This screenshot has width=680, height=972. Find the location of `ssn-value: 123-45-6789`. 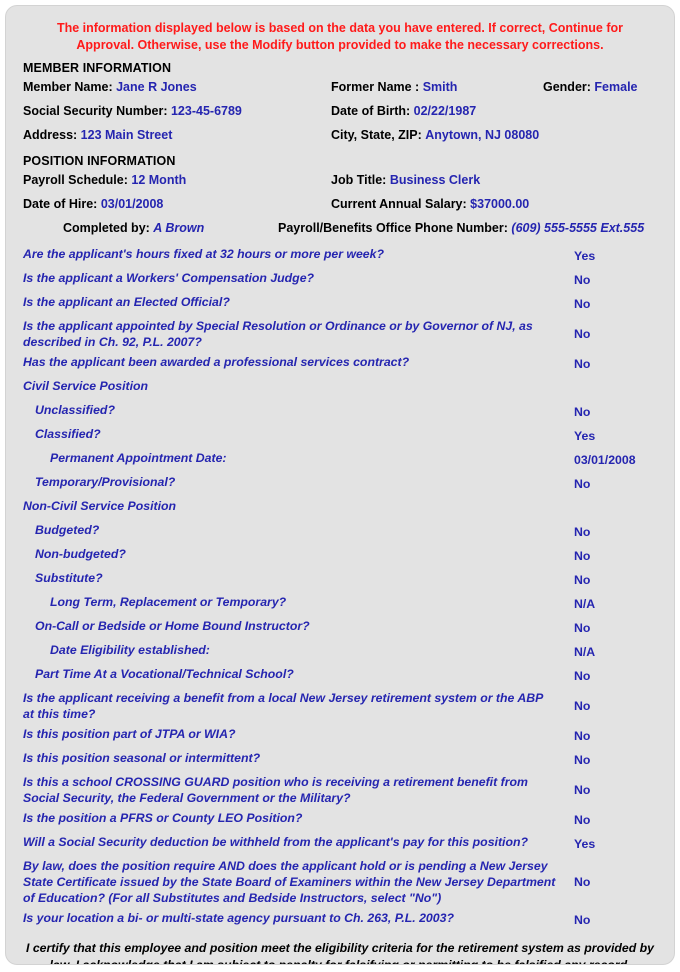

ssn-value: 123-45-6789 is located at coordinates (206, 111).